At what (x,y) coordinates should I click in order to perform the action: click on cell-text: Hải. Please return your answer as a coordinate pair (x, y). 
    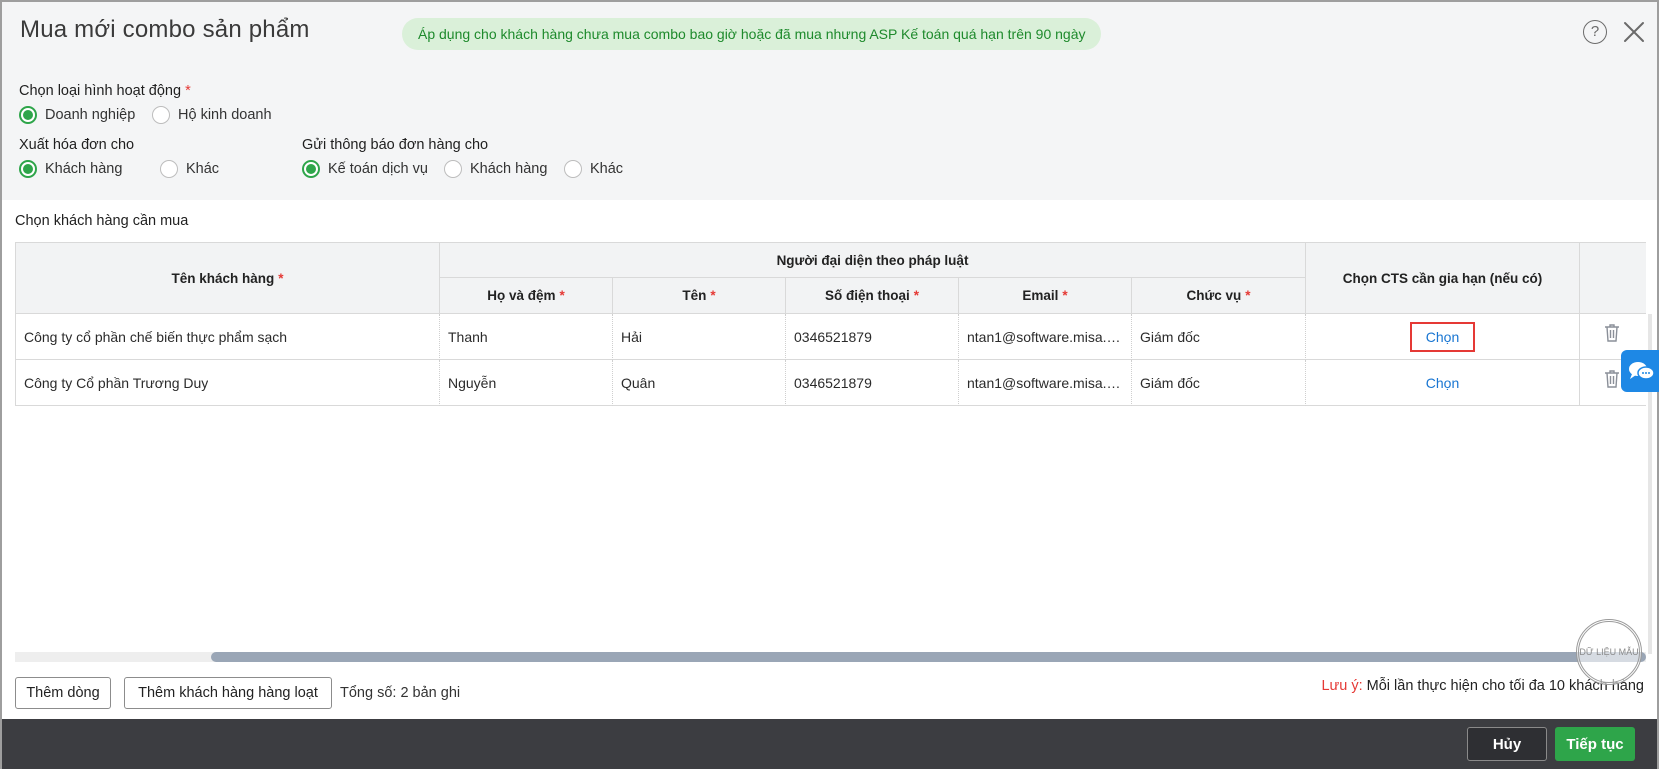
    Looking at the image, I should click on (632, 336).